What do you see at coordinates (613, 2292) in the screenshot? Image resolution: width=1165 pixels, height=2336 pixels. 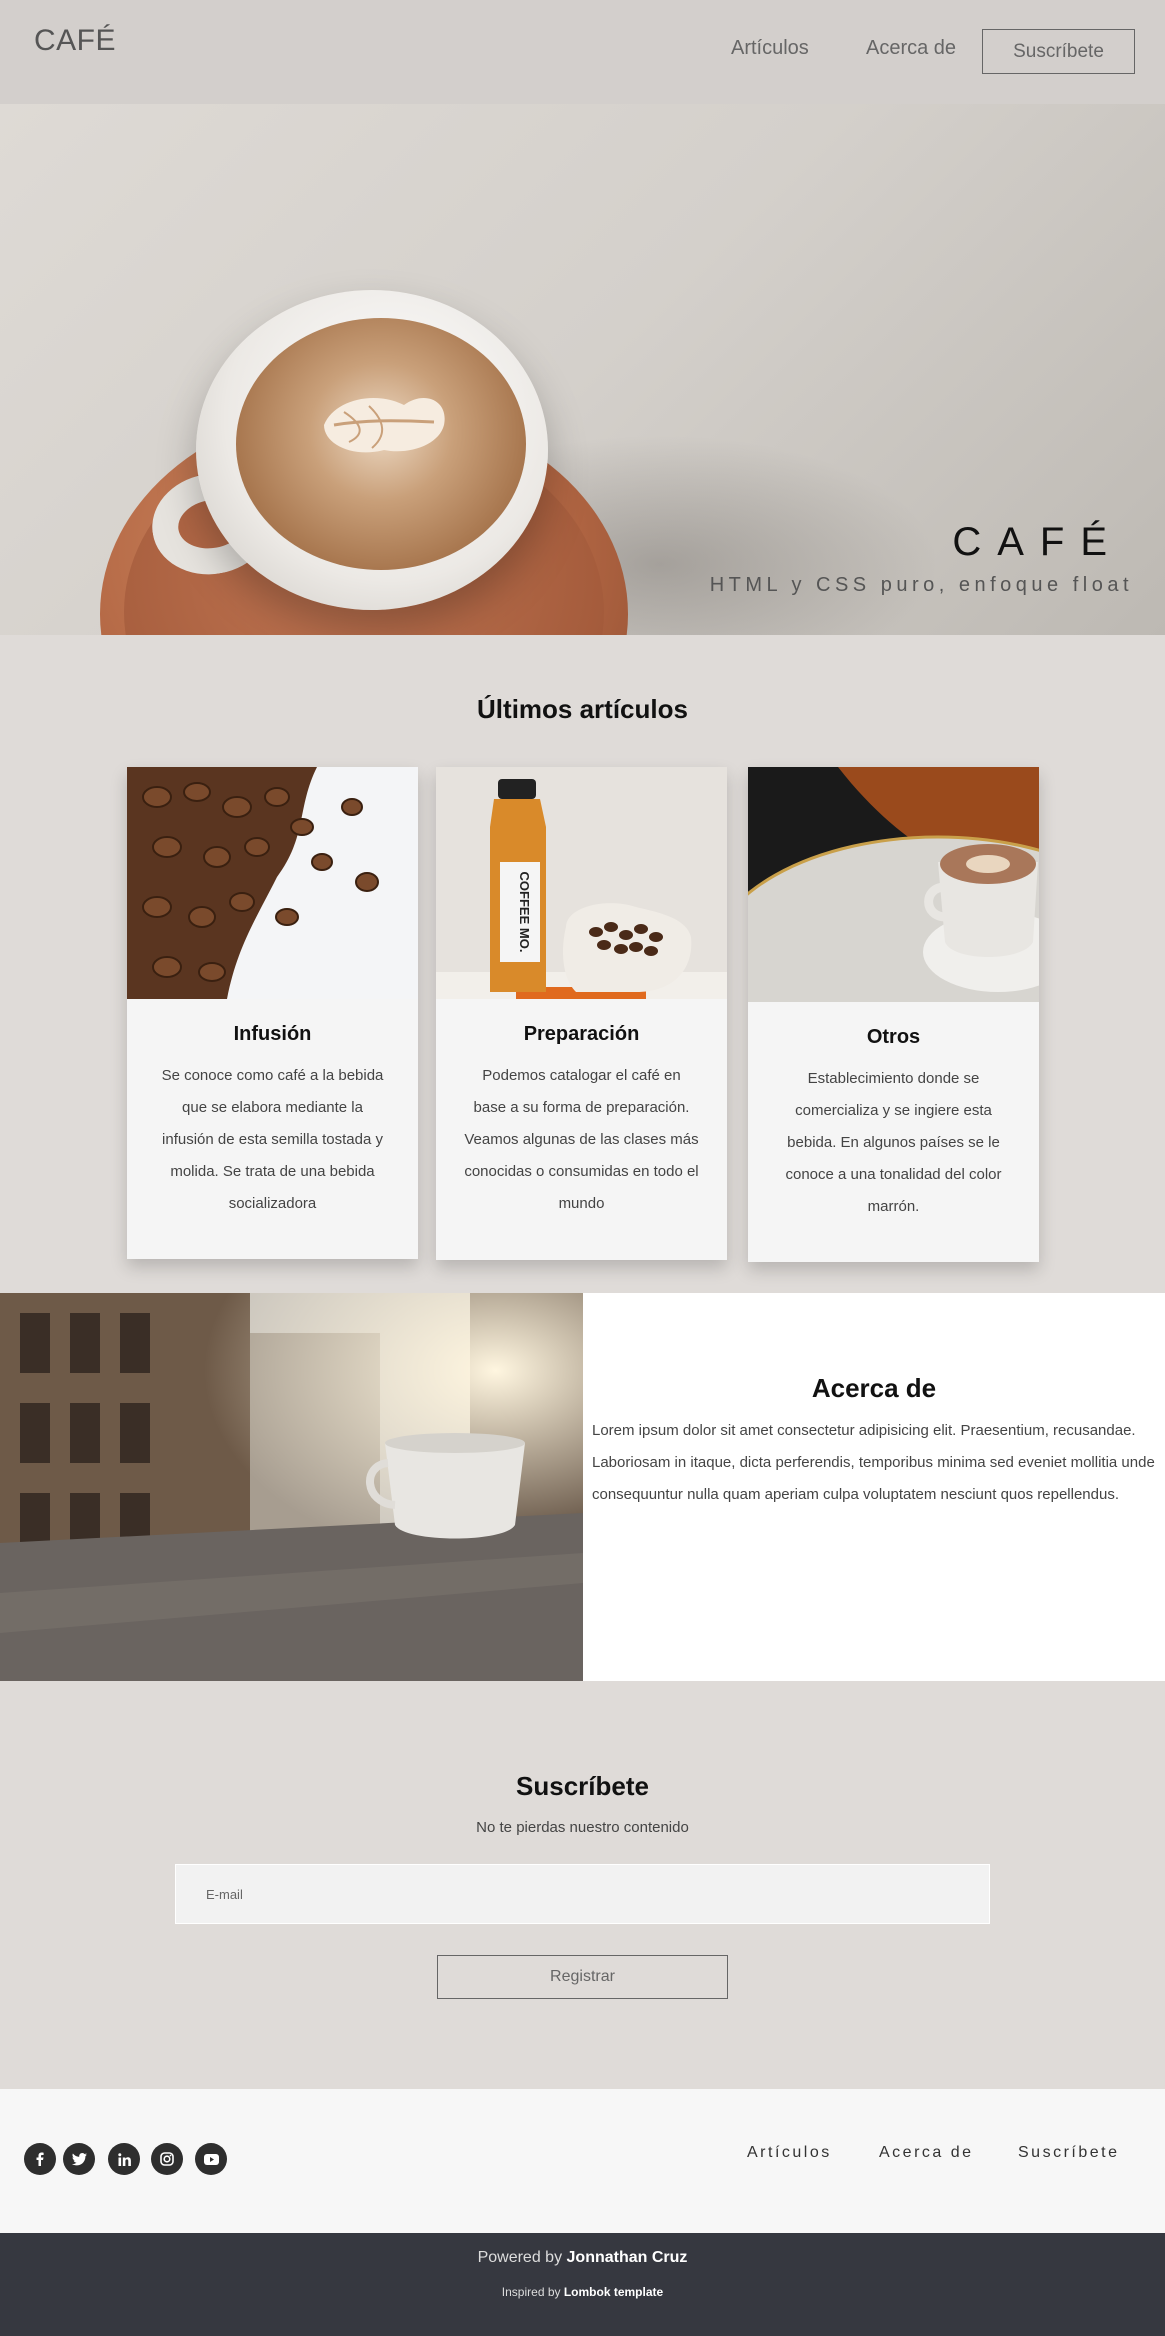 I see `template-name: Lombok template` at bounding box center [613, 2292].